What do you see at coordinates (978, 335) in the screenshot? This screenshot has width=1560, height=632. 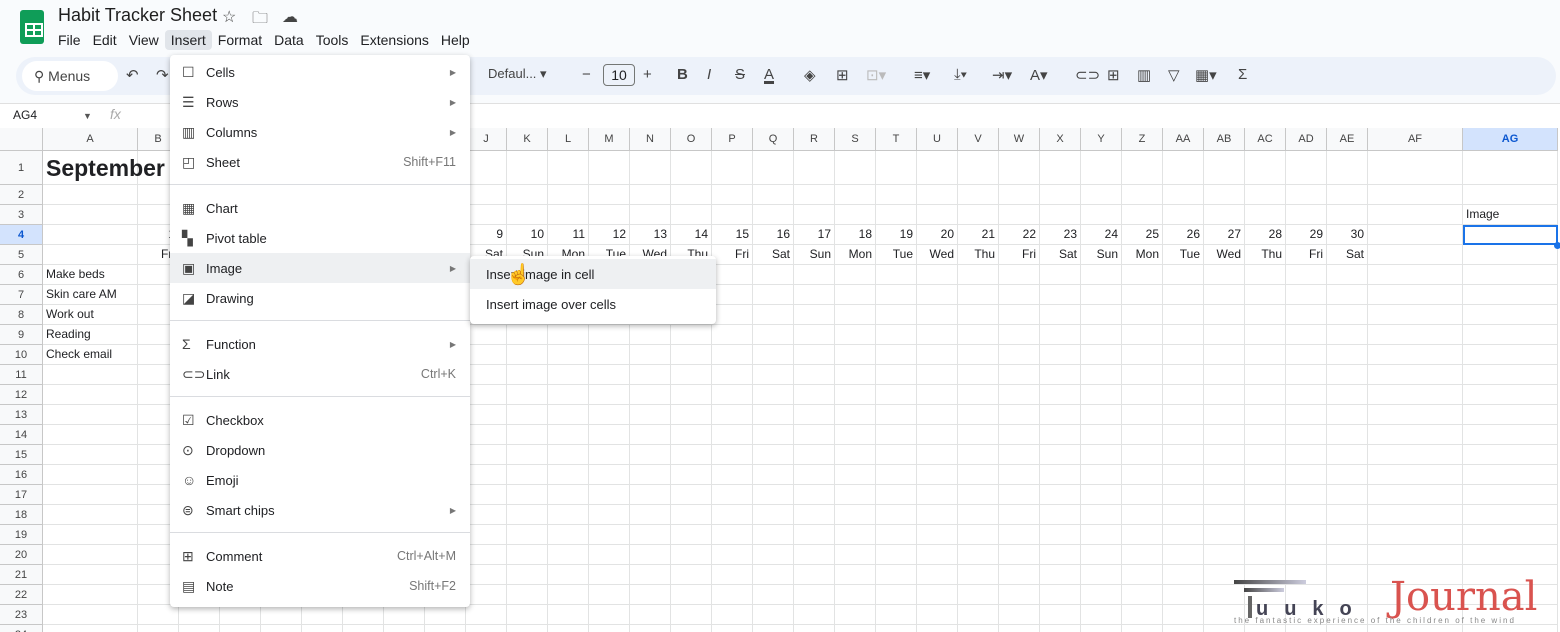 I see `cell-V9` at bounding box center [978, 335].